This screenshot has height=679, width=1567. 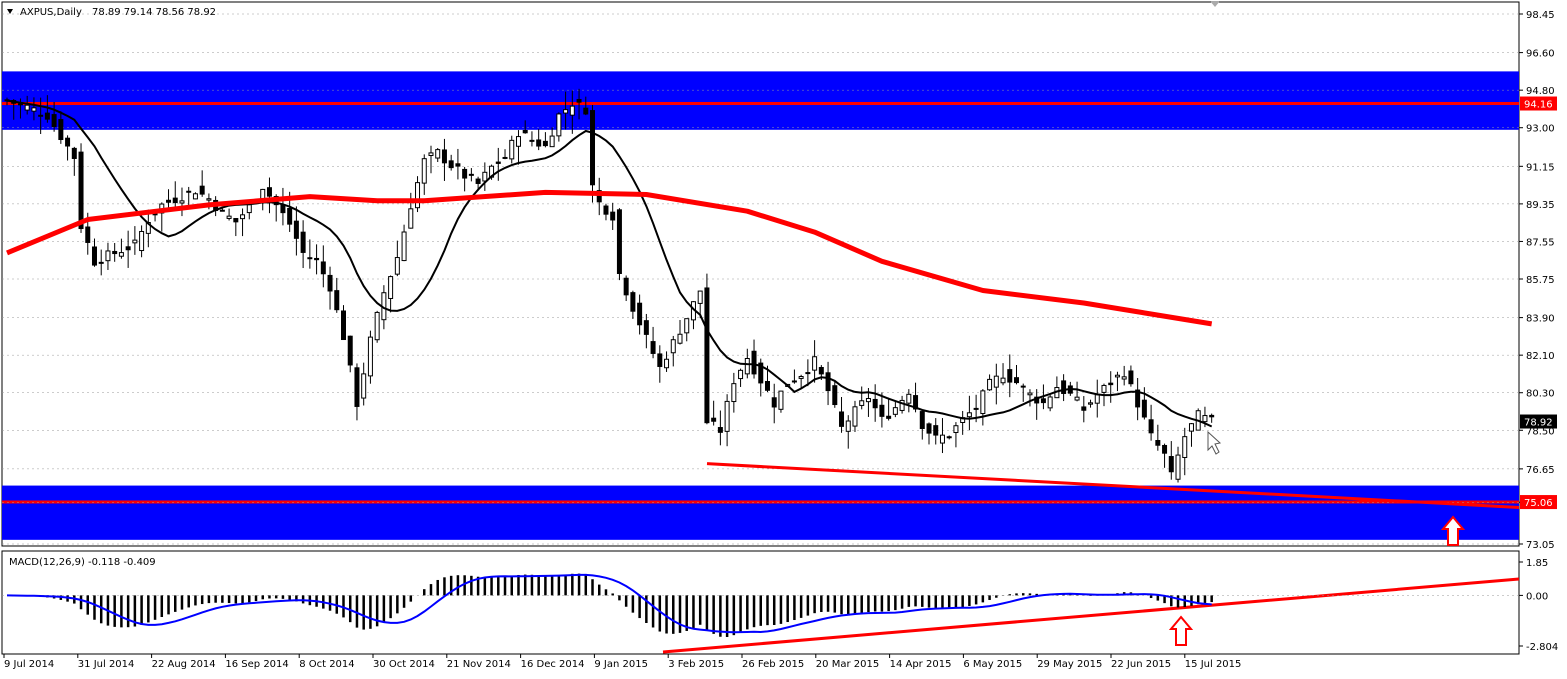 I want to click on x-tick-label-13: 6 May 2015, so click(x=992, y=664).